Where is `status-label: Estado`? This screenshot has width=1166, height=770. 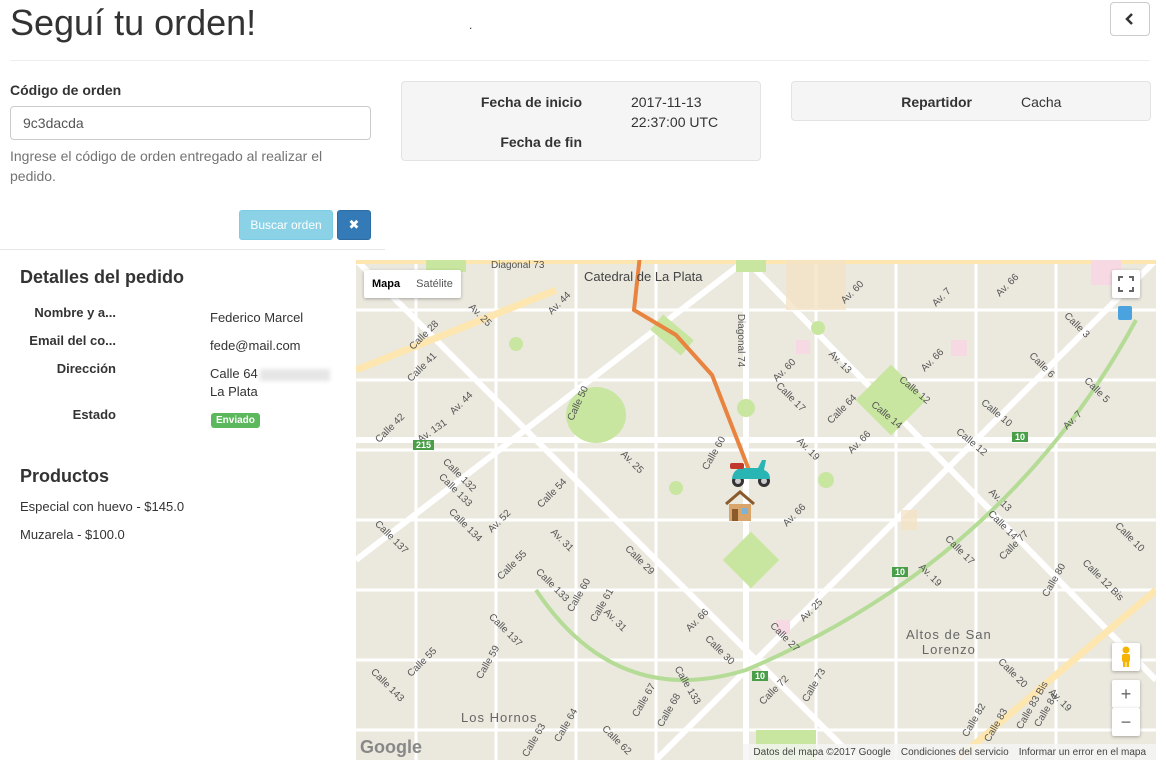 status-label: Estado is located at coordinates (94, 414).